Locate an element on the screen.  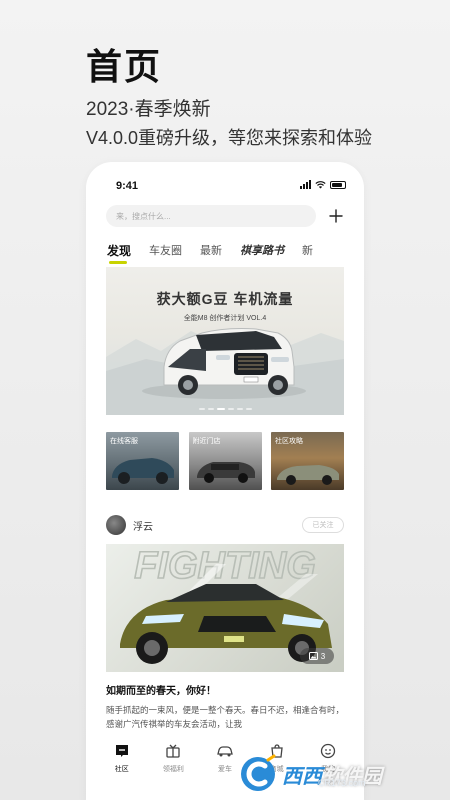
watermark-brand-a: 西西 is located at coordinates (302, 776).